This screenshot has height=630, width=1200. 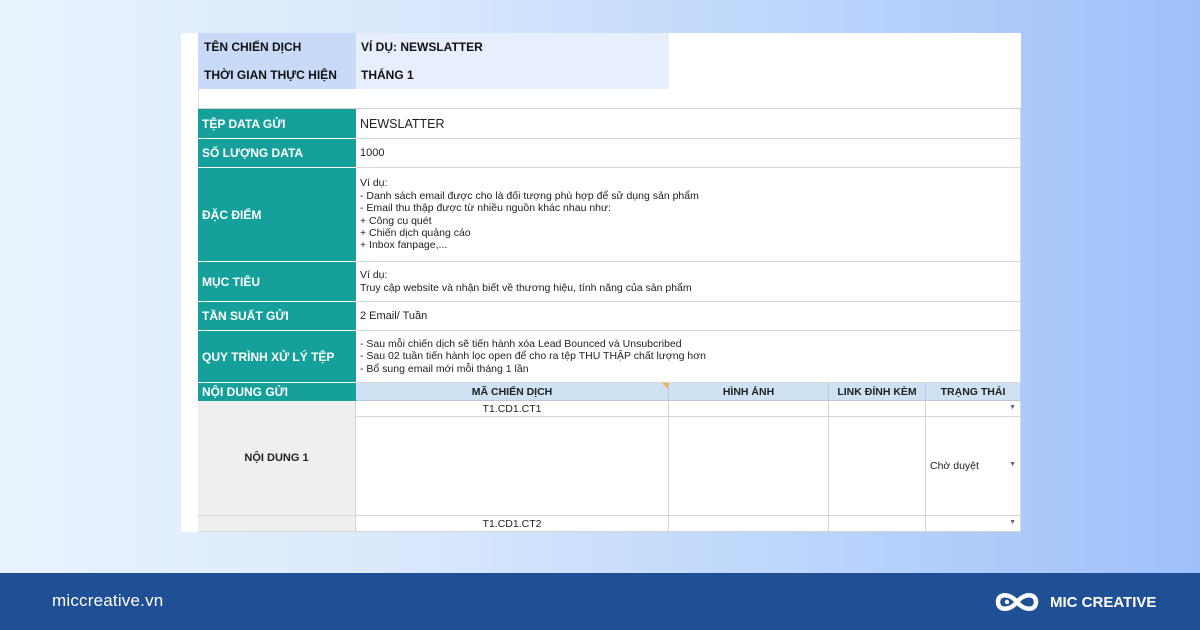 What do you see at coordinates (396, 220) in the screenshot?
I see `features-line: + Công cụ quét` at bounding box center [396, 220].